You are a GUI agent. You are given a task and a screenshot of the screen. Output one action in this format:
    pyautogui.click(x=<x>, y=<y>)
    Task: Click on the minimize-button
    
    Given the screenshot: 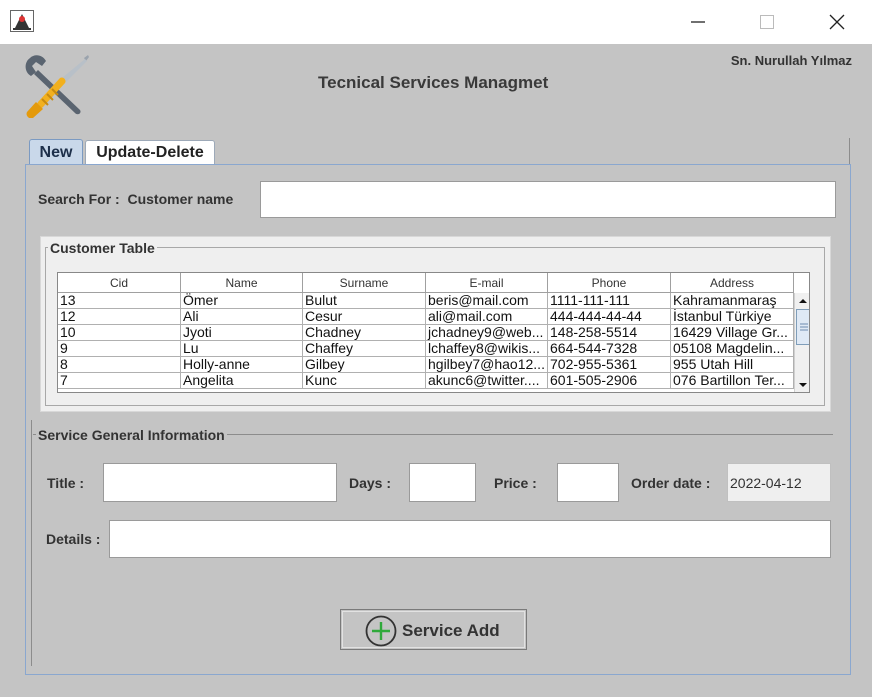 What is the action you would take?
    pyautogui.click(x=698, y=22)
    